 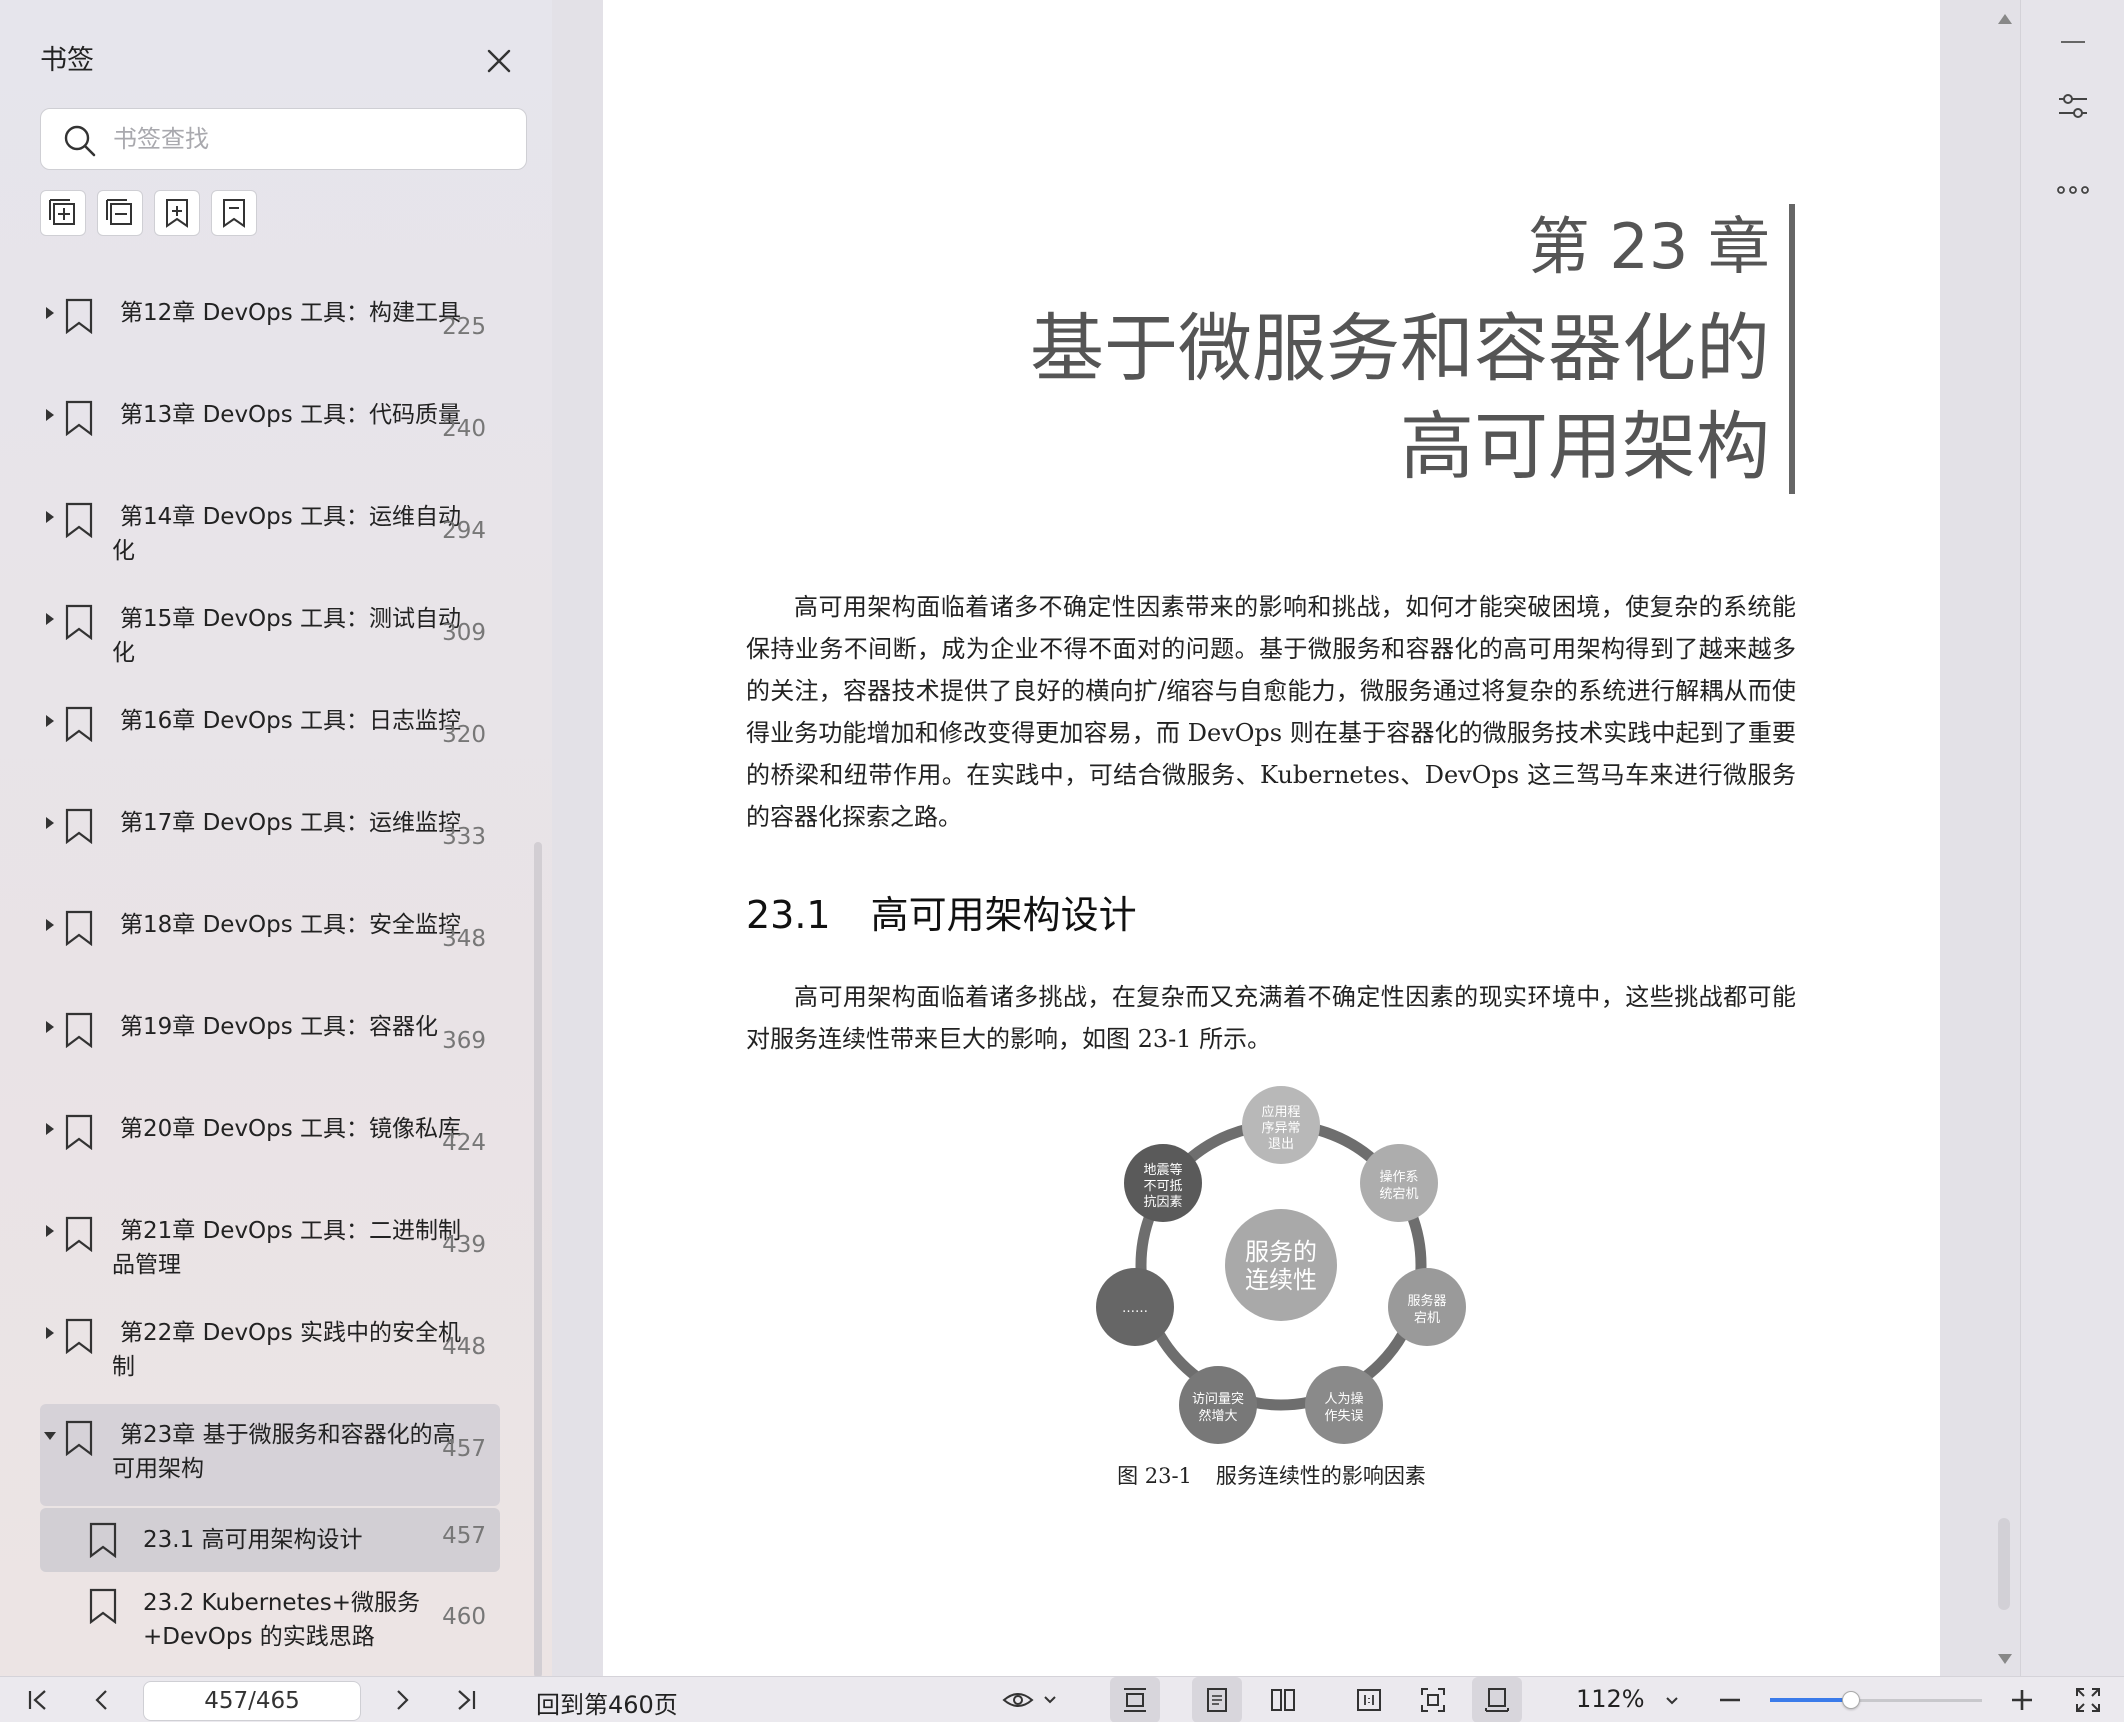 What do you see at coordinates (38, 1699) in the screenshot?
I see `first-page-icon` at bounding box center [38, 1699].